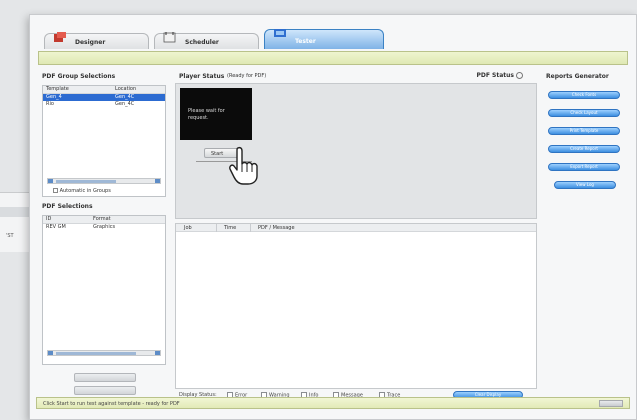 The width and height of the screenshot is (637, 420). Describe the element at coordinates (495, 75) in the screenshot. I see `pdf-status-label: PDF Status` at that location.